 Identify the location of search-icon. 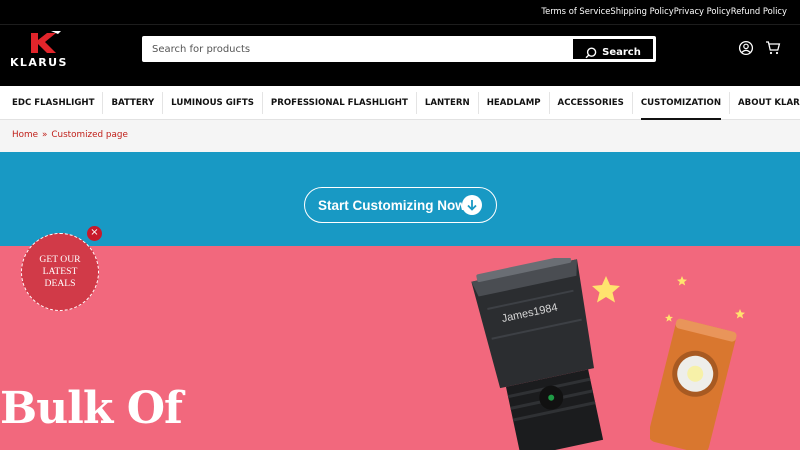
(591, 52).